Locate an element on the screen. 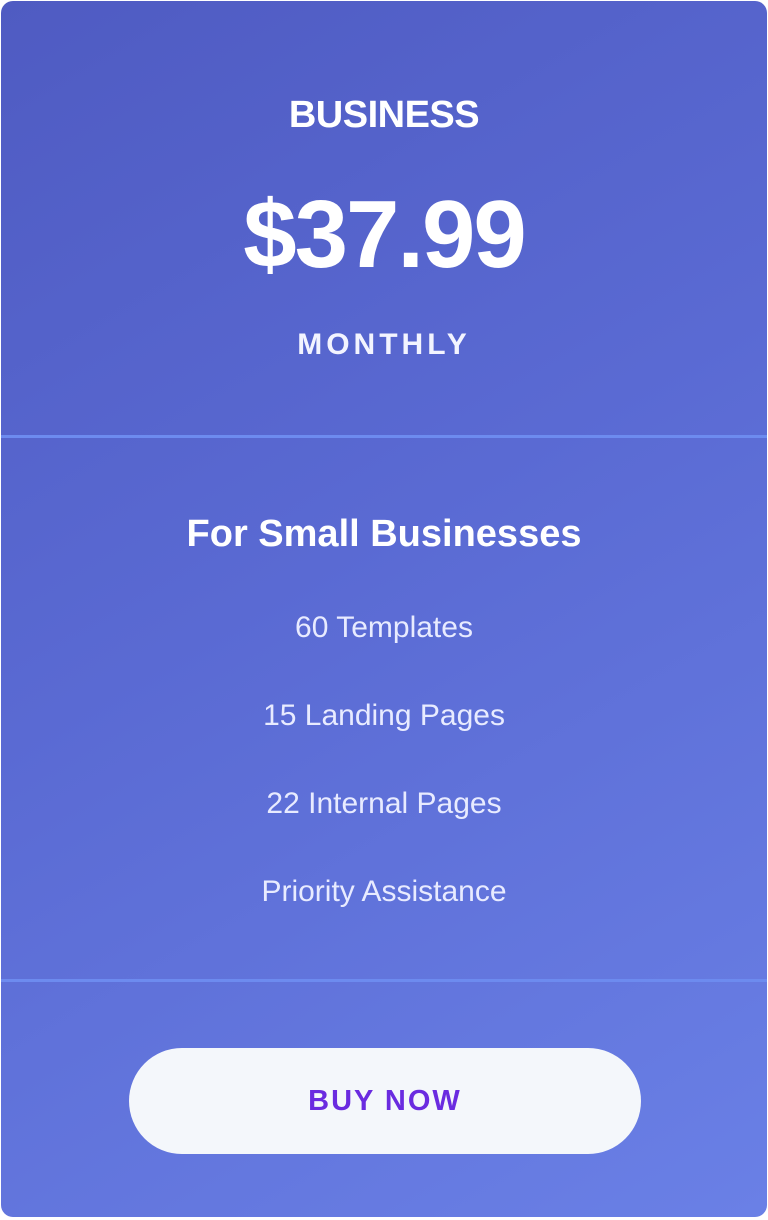  plan-name: BUSINESS is located at coordinates (384, 115).